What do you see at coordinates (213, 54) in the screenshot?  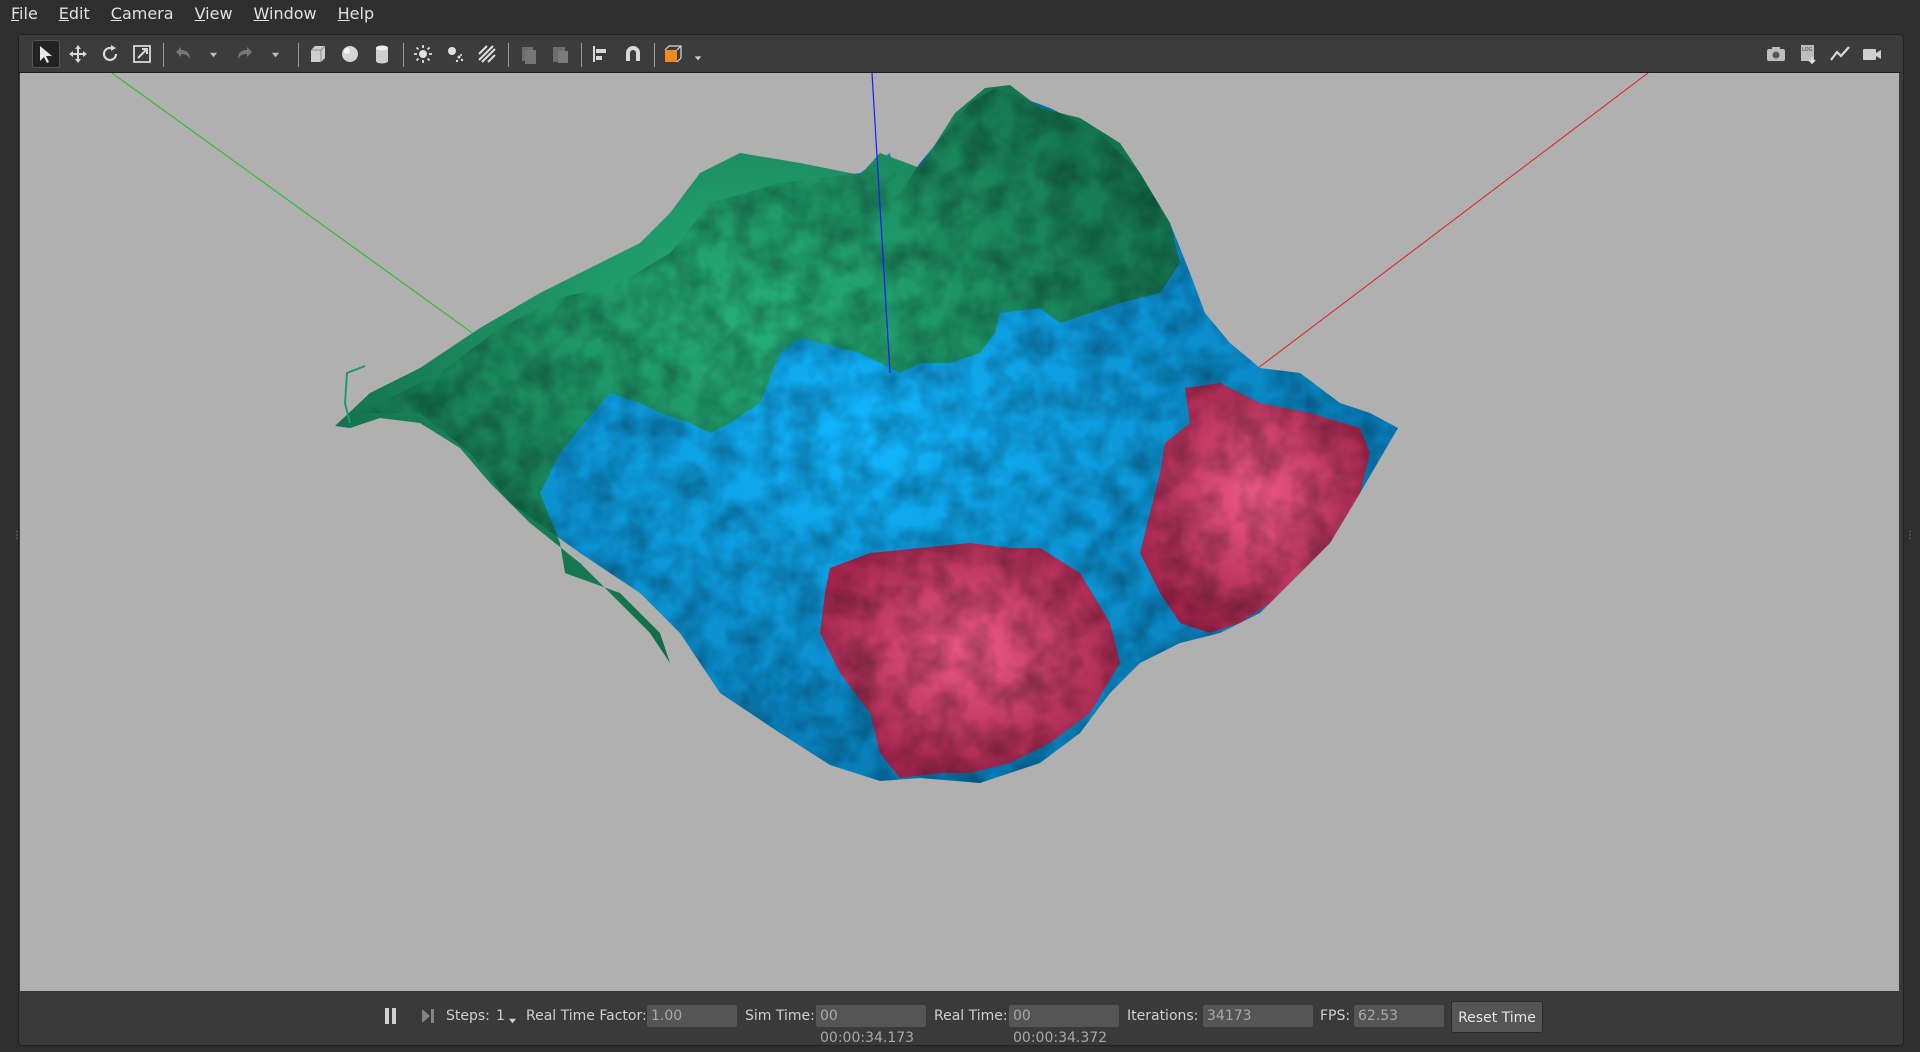 I see `undo-dropdown-icon` at bounding box center [213, 54].